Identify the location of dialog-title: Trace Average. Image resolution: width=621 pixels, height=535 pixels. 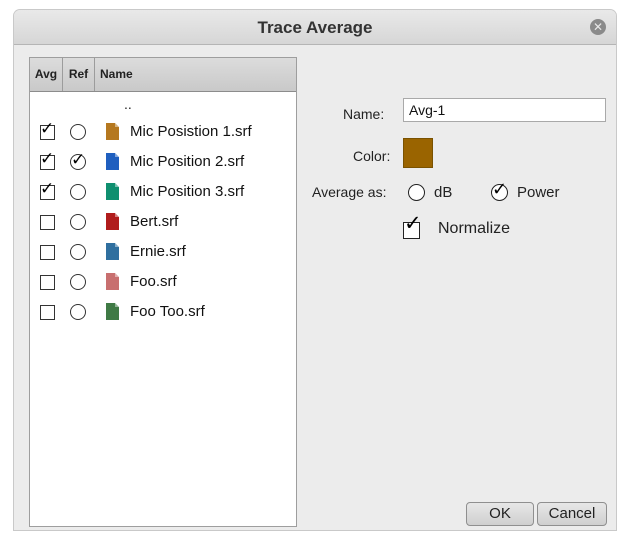
(315, 27).